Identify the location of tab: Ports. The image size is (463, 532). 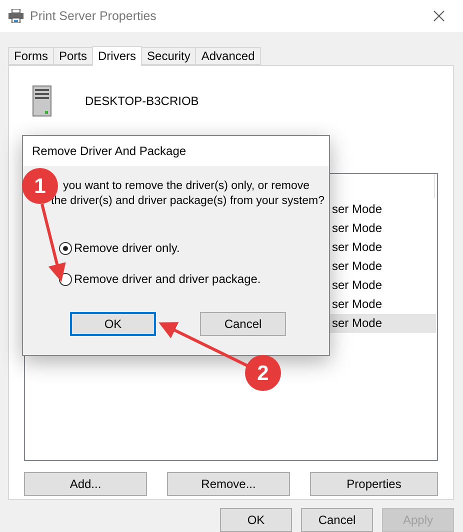
(73, 55).